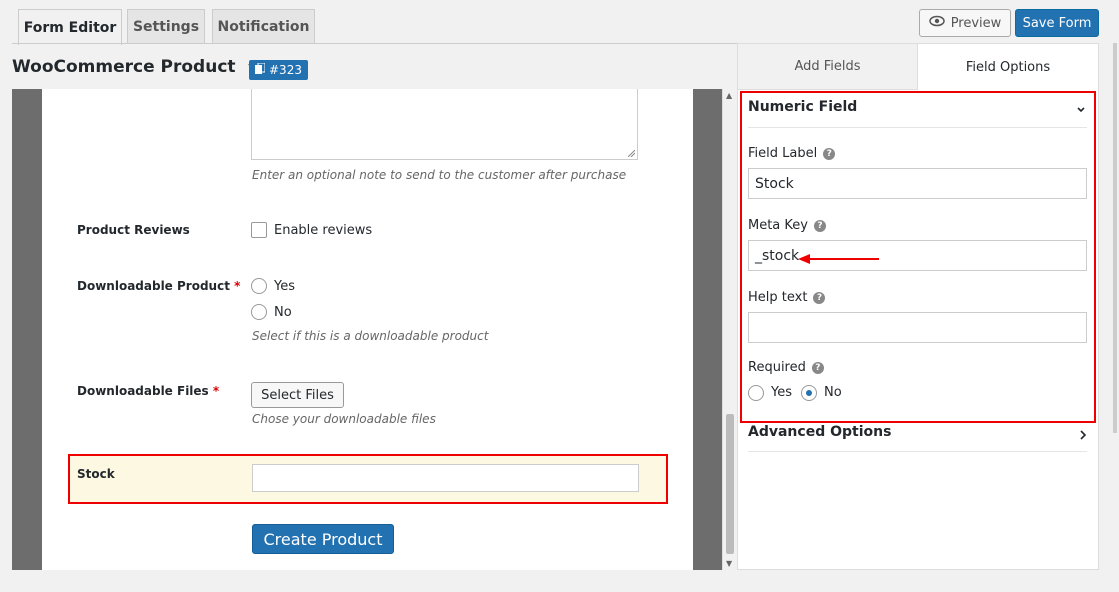 This screenshot has height=592, width=1119. What do you see at coordinates (1008, 67) in the screenshot?
I see `tab-field-options: Field Options` at bounding box center [1008, 67].